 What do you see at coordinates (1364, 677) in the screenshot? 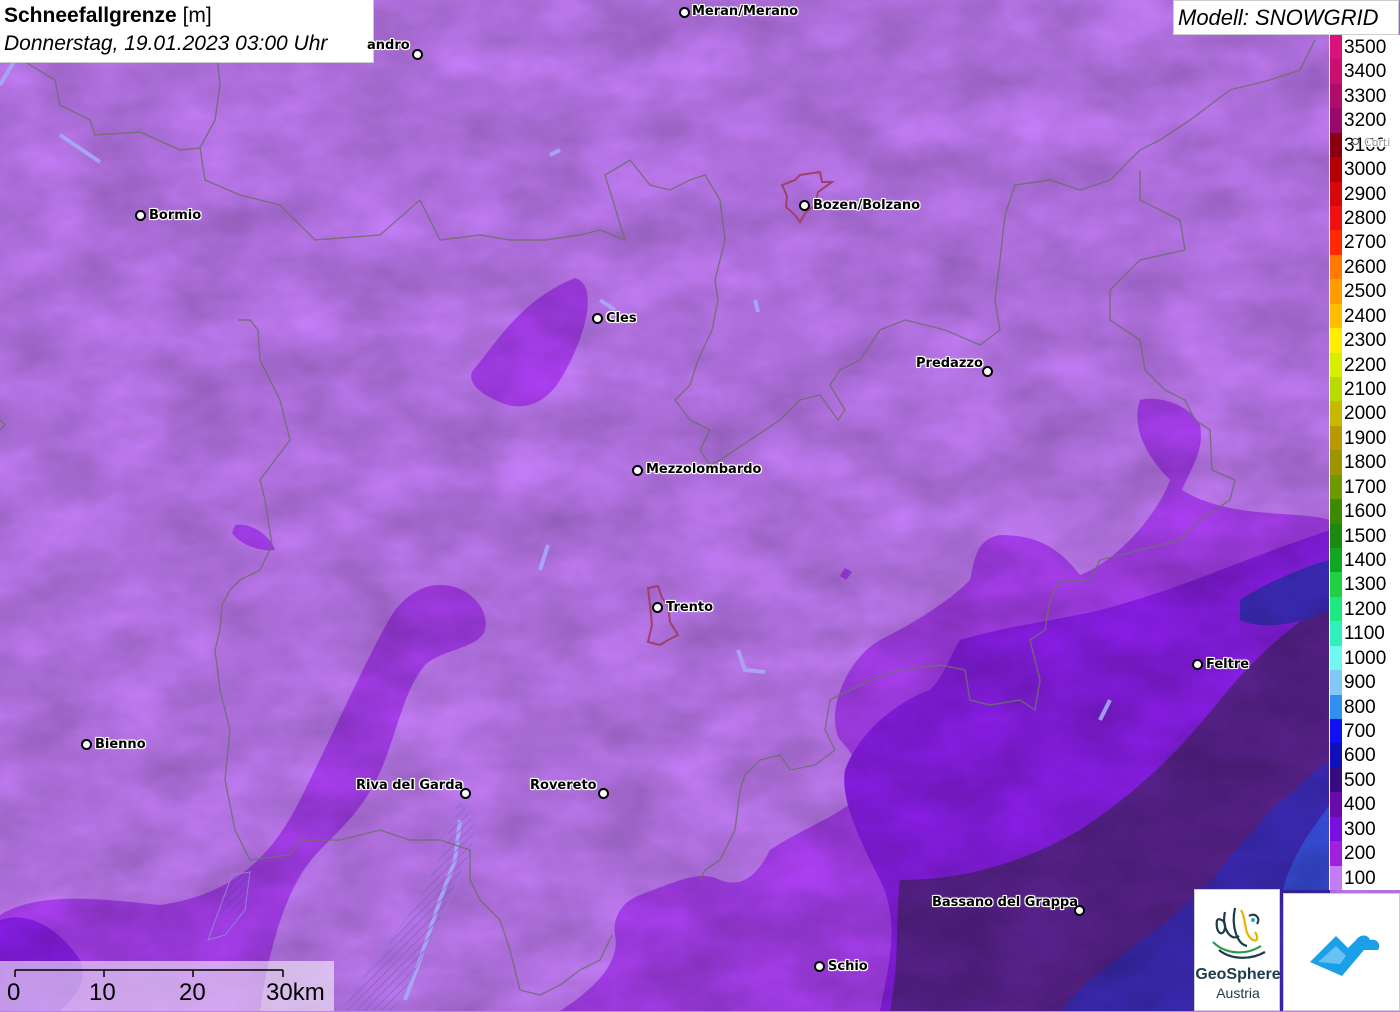
I see `legend-row: 900` at bounding box center [1364, 677].